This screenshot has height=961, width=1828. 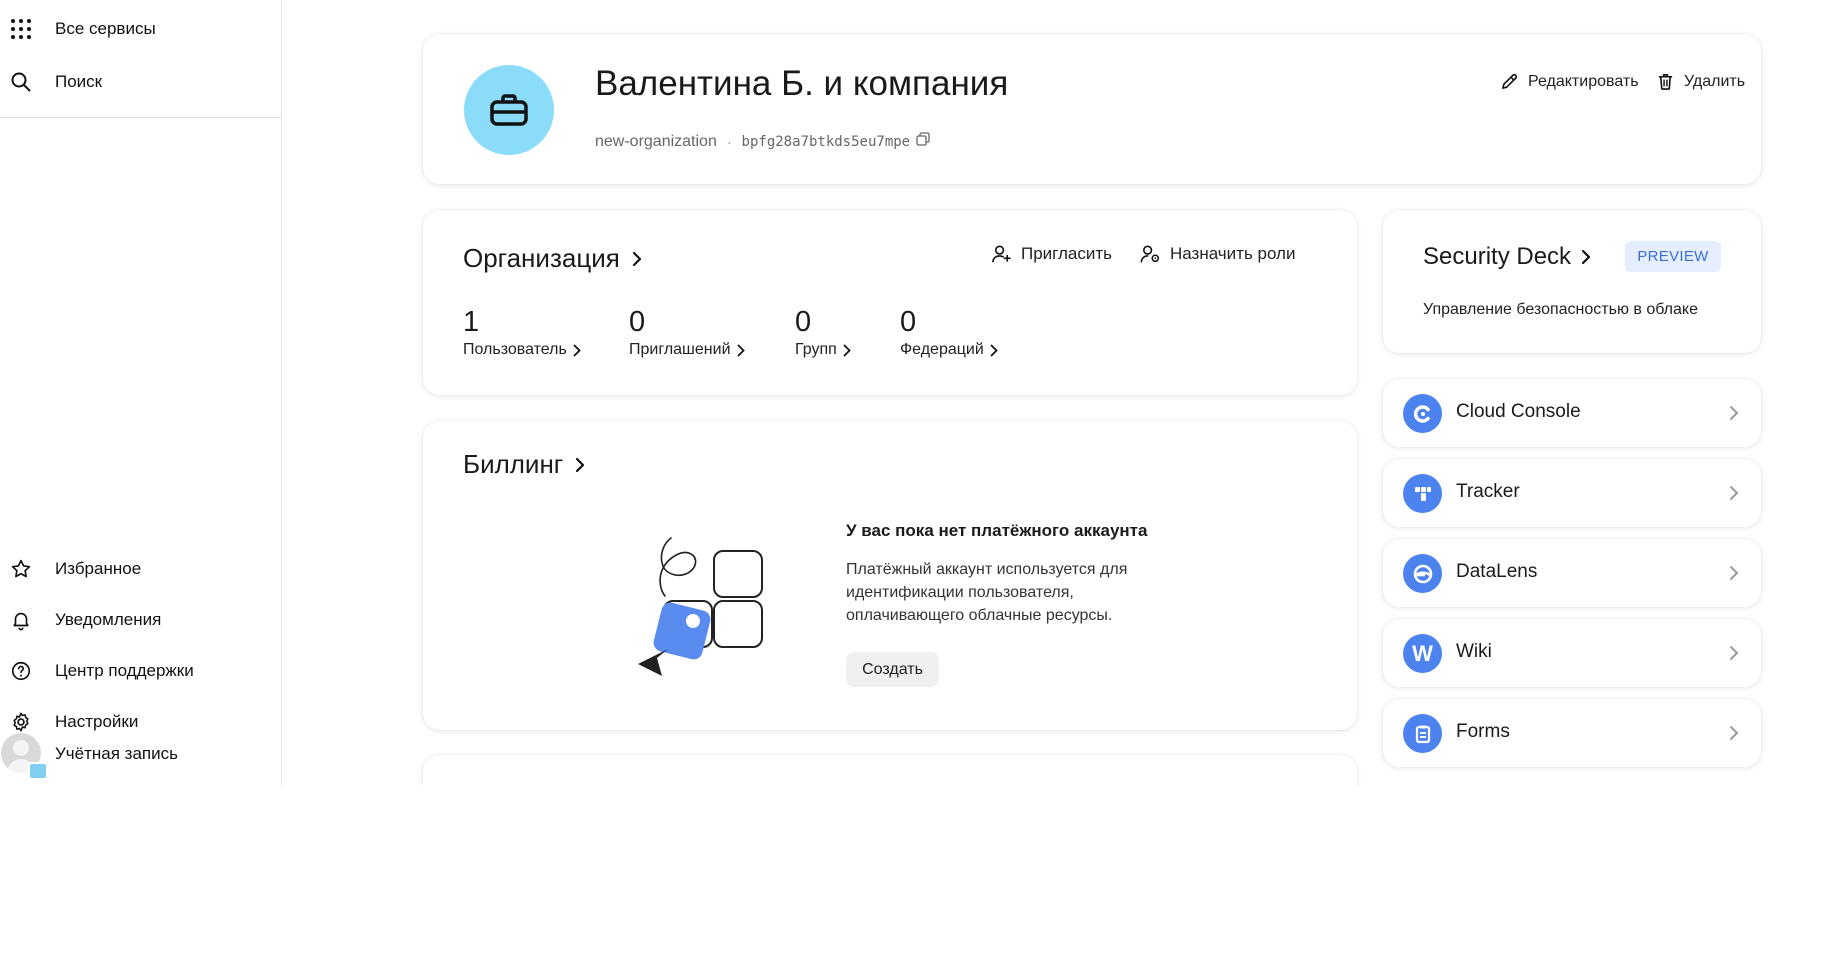 What do you see at coordinates (816, 349) in the screenshot?
I see `stat-label: Групп` at bounding box center [816, 349].